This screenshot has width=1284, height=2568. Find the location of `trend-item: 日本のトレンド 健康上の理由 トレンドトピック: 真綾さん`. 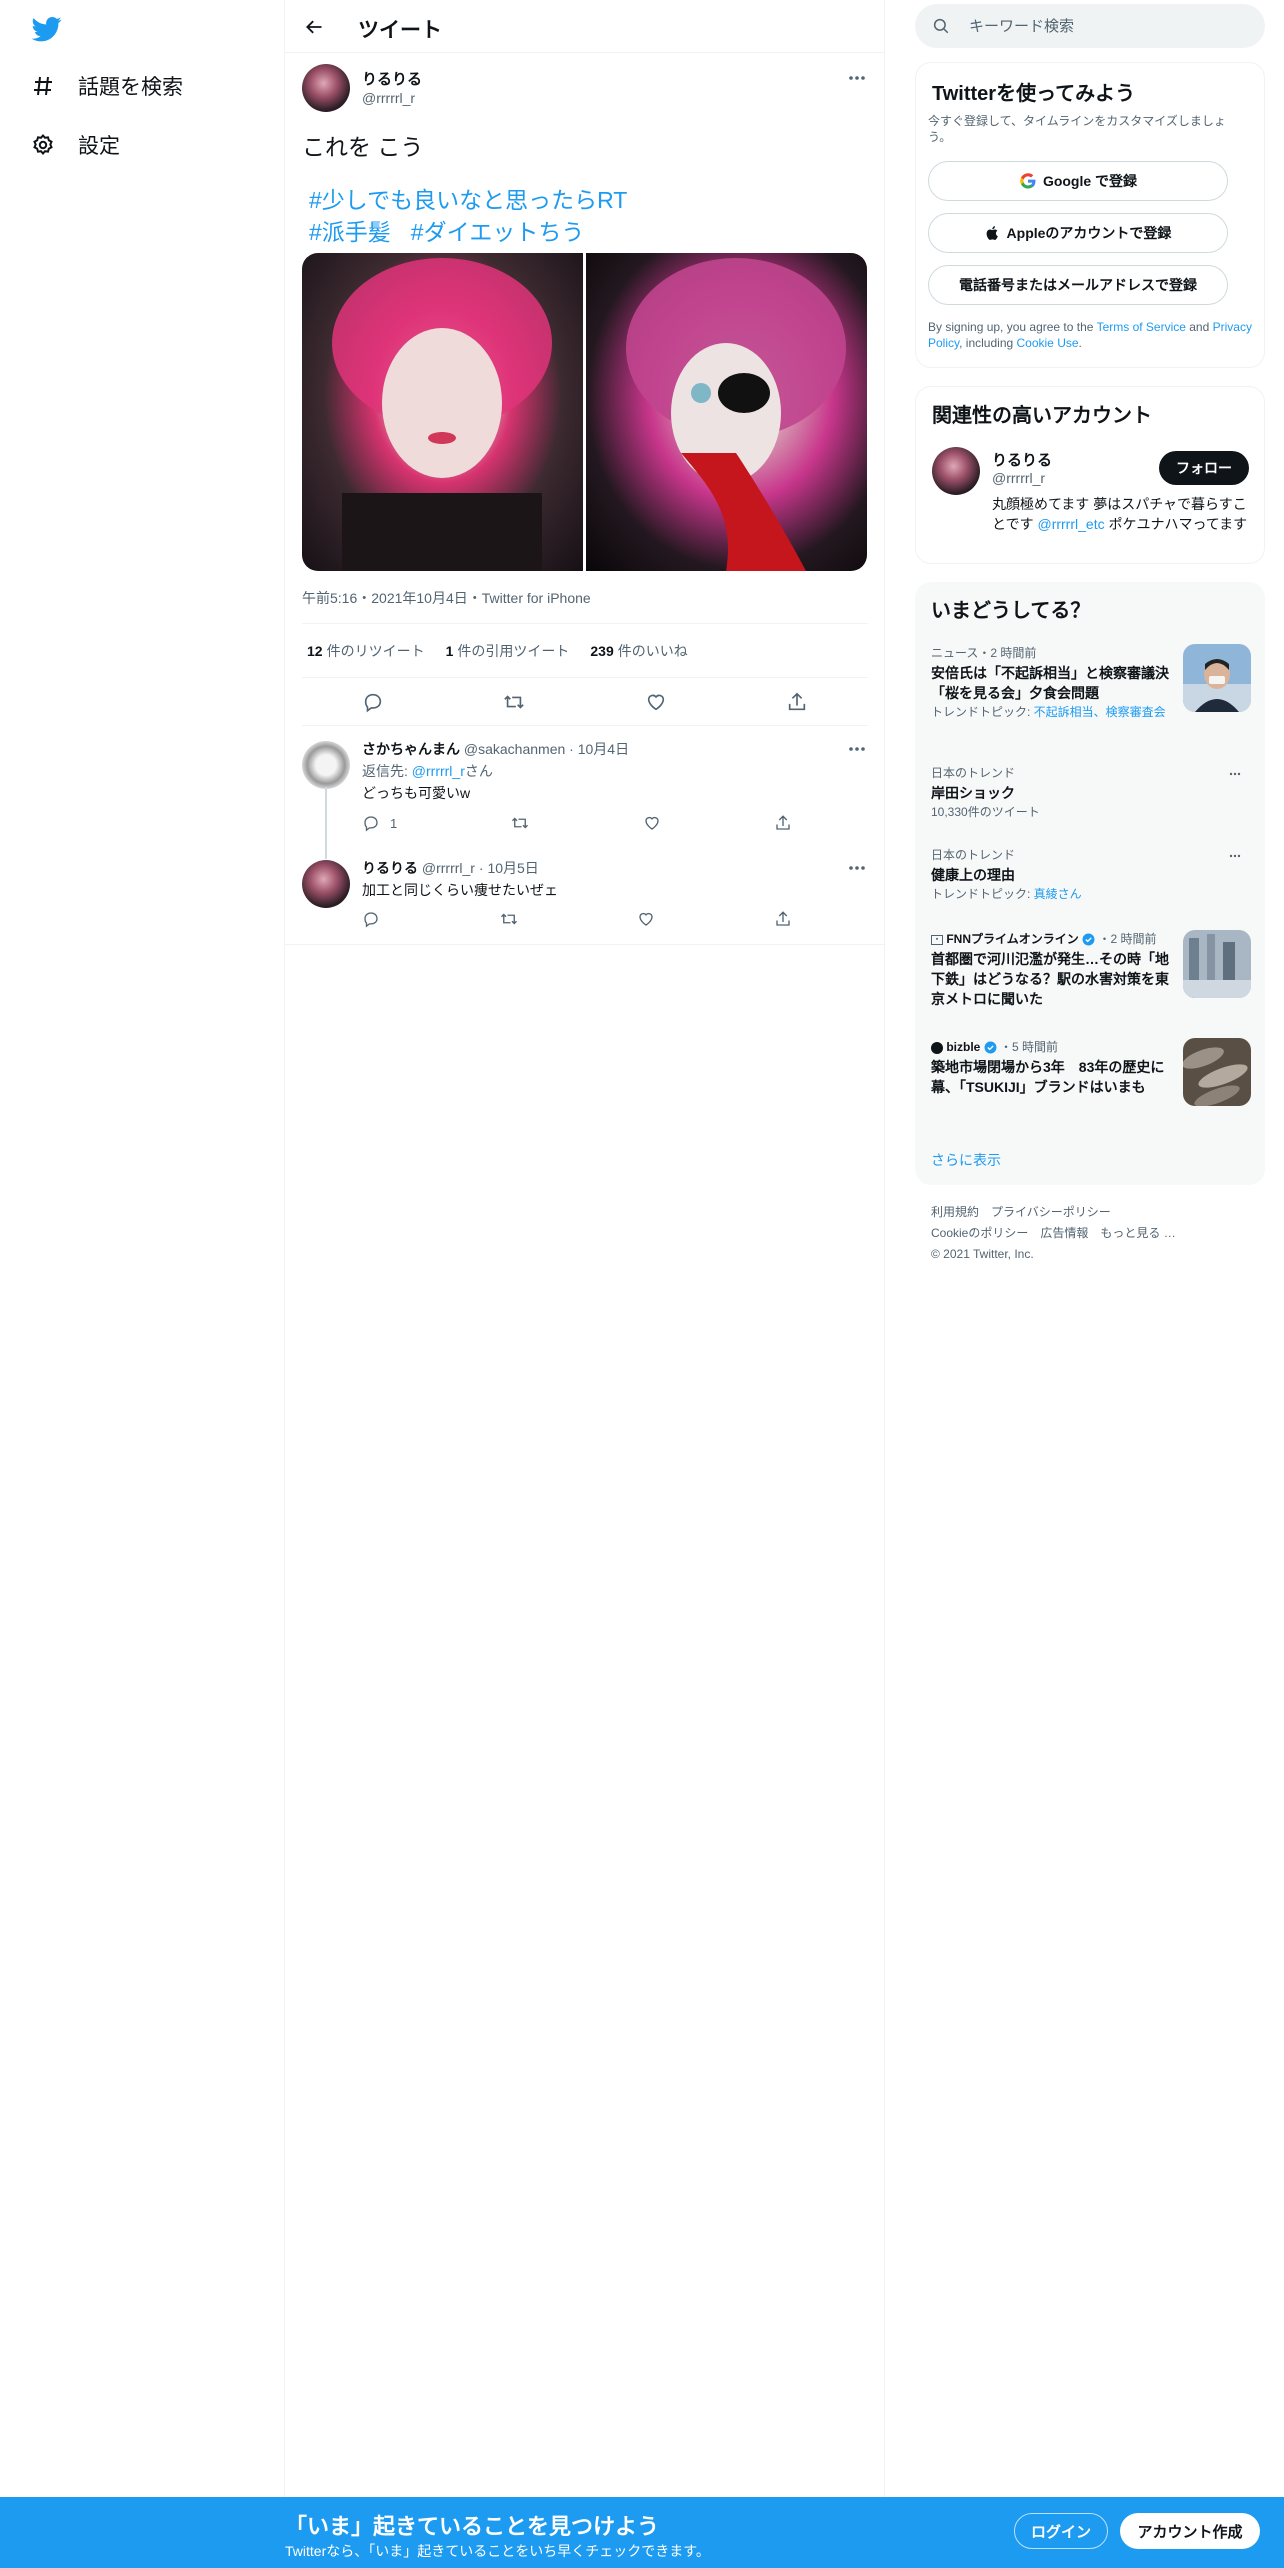

trend-item: 日本のトレンド 健康上の理由 トレンドトピック: 真綾さん is located at coordinates (1091, 874).